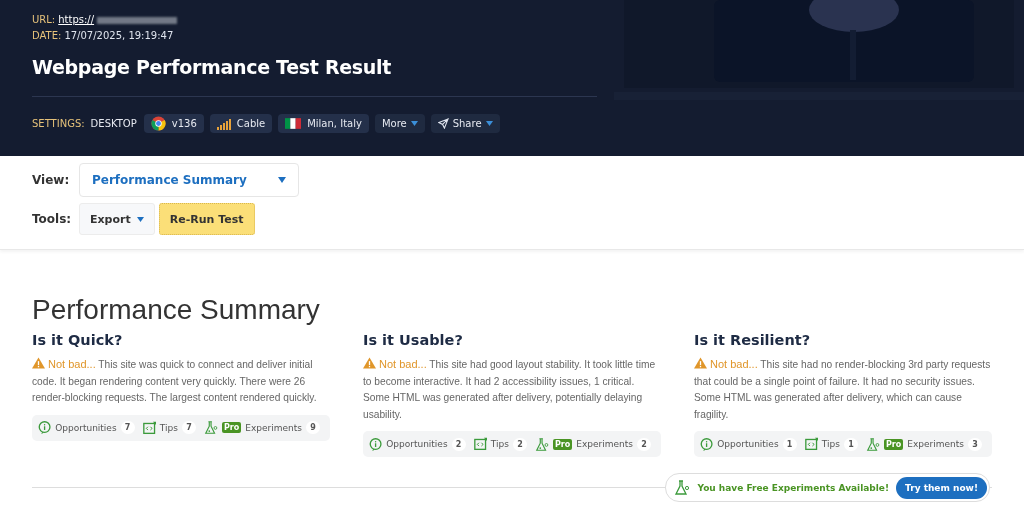 The image size is (1024, 517). I want to click on share-chip: Share, so click(465, 123).